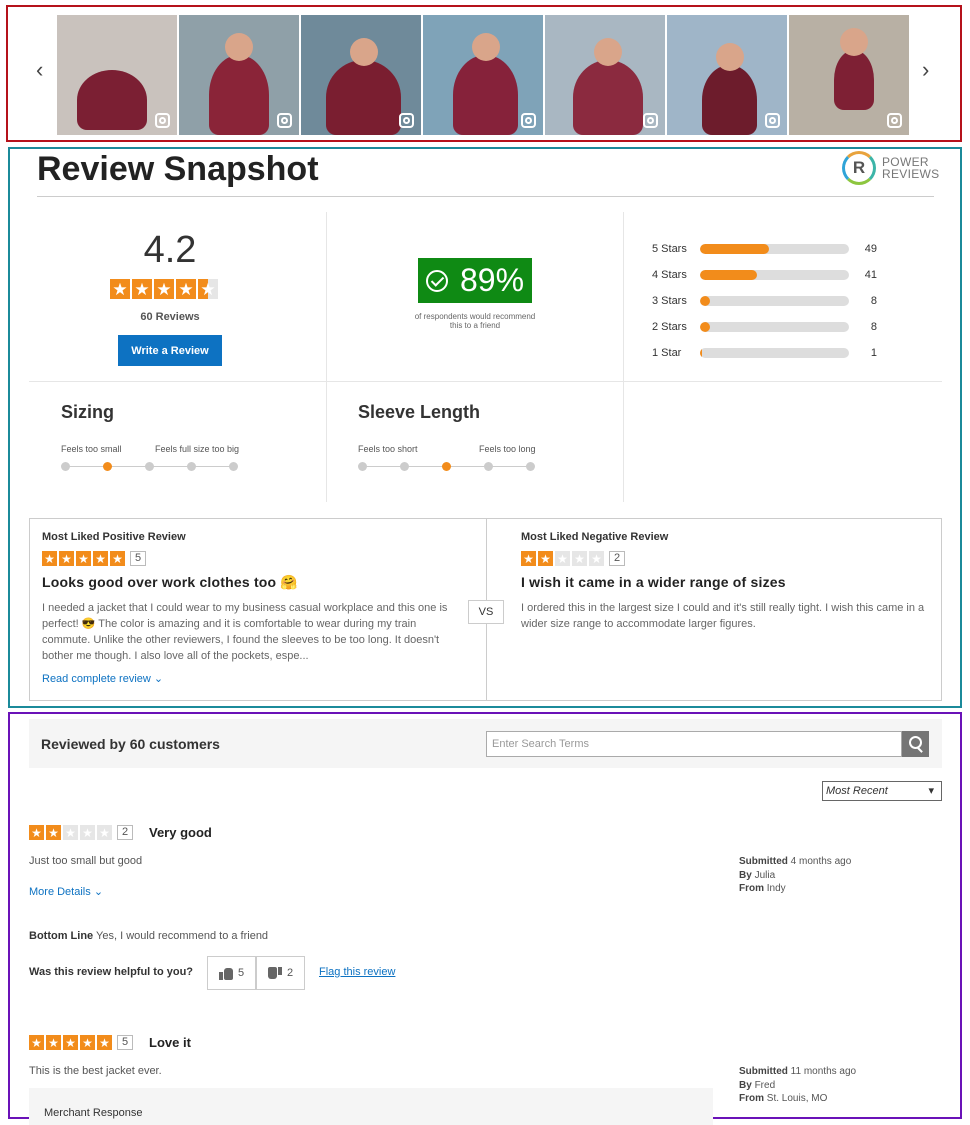  Describe the element at coordinates (915, 744) in the screenshot. I see `search-icon` at that location.